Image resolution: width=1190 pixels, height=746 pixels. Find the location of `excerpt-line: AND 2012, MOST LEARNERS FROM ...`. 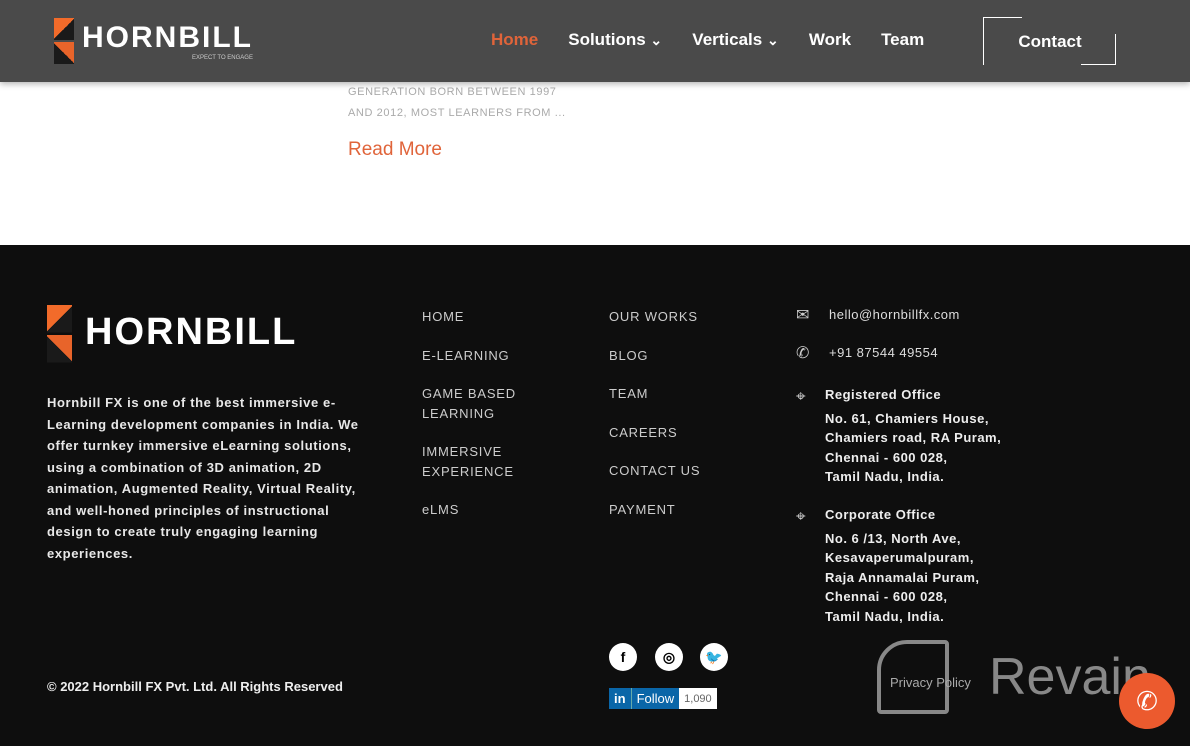

excerpt-line: AND 2012, MOST LEARNERS FROM ... is located at coordinates (457, 113).